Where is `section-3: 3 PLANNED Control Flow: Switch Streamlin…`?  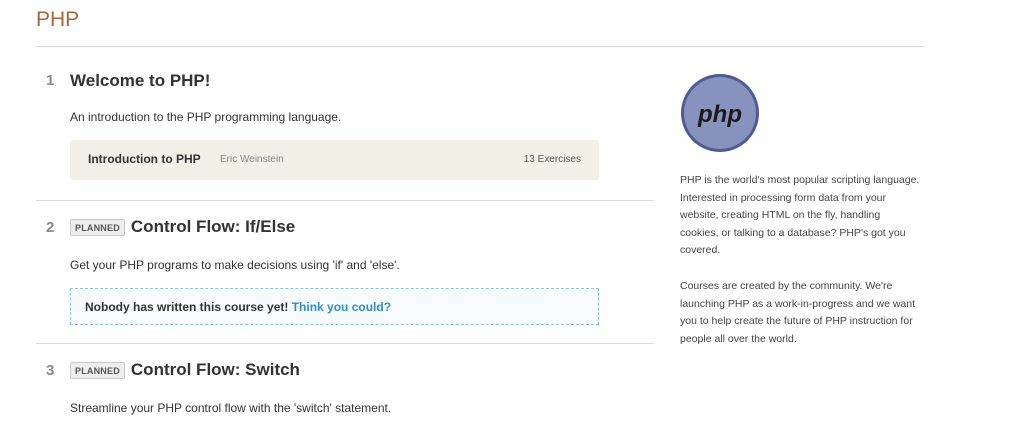 section-3: 3 PLANNED Control Flow: Switch Streamlin… is located at coordinates (345, 383).